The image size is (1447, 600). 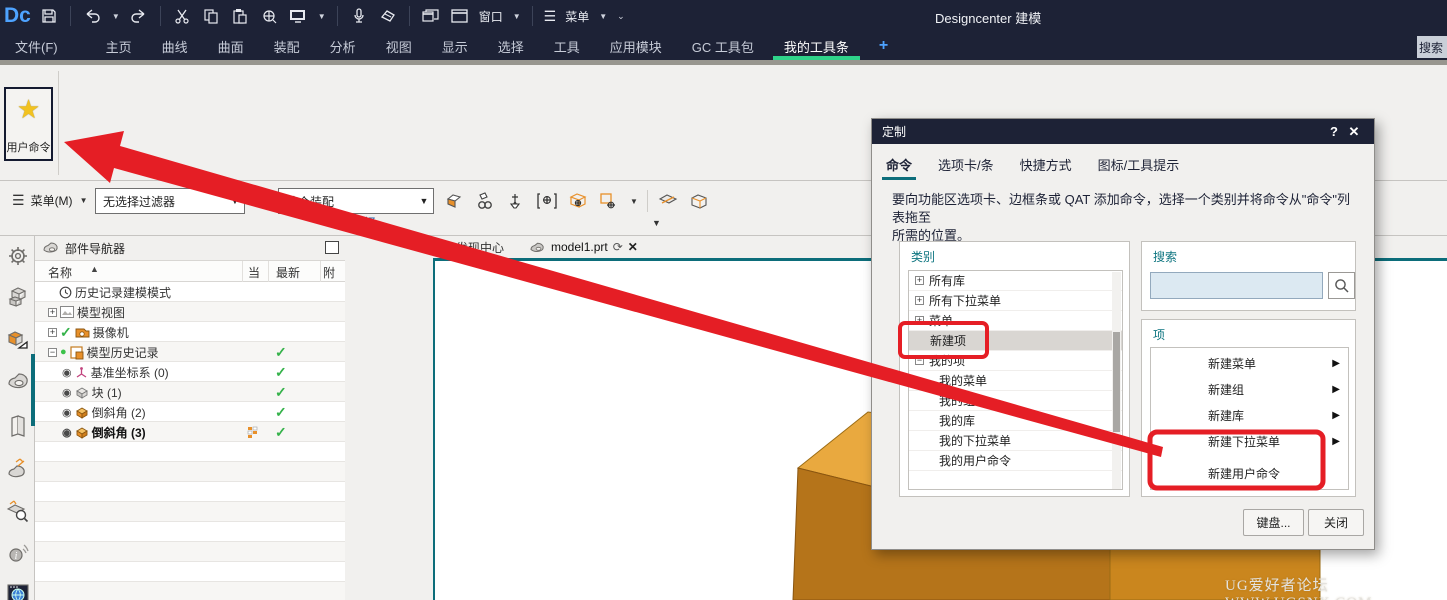 I want to click on show-face-icon, so click(x=699, y=201).